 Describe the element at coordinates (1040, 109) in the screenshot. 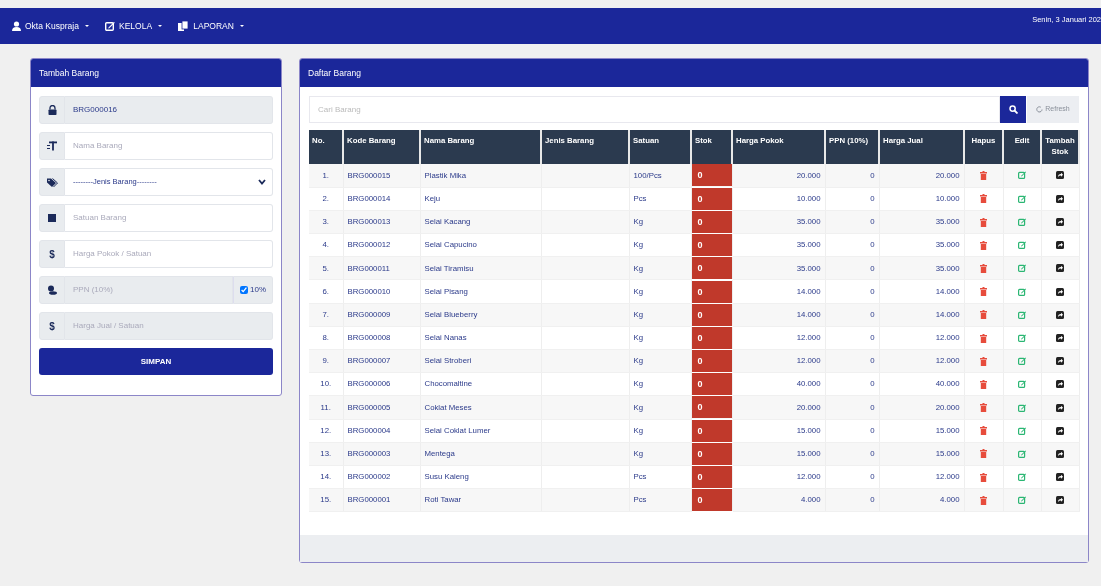

I see `refresh-icon` at that location.